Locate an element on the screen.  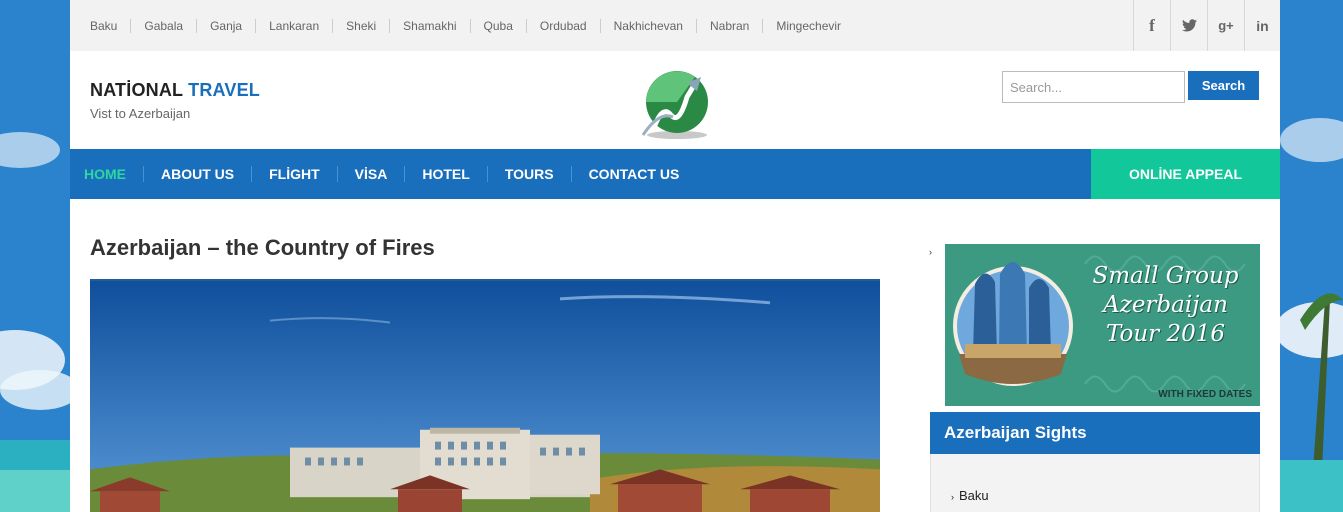
nav-flight: FLİGHT is located at coordinates (295, 174).